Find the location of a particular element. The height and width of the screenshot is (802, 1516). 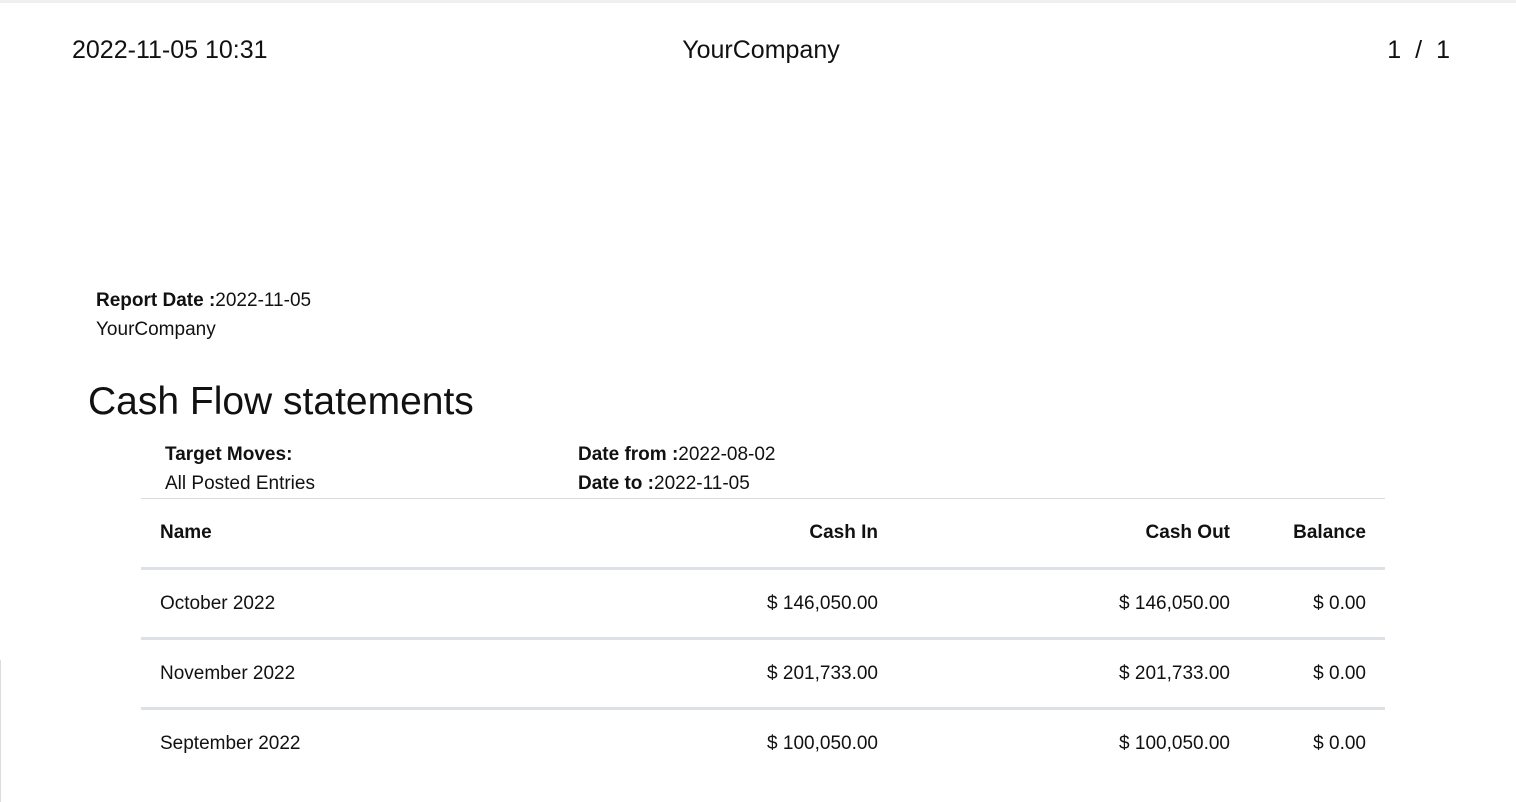

date-from-line: Date from :2022-08-02 is located at coordinates (677, 454).